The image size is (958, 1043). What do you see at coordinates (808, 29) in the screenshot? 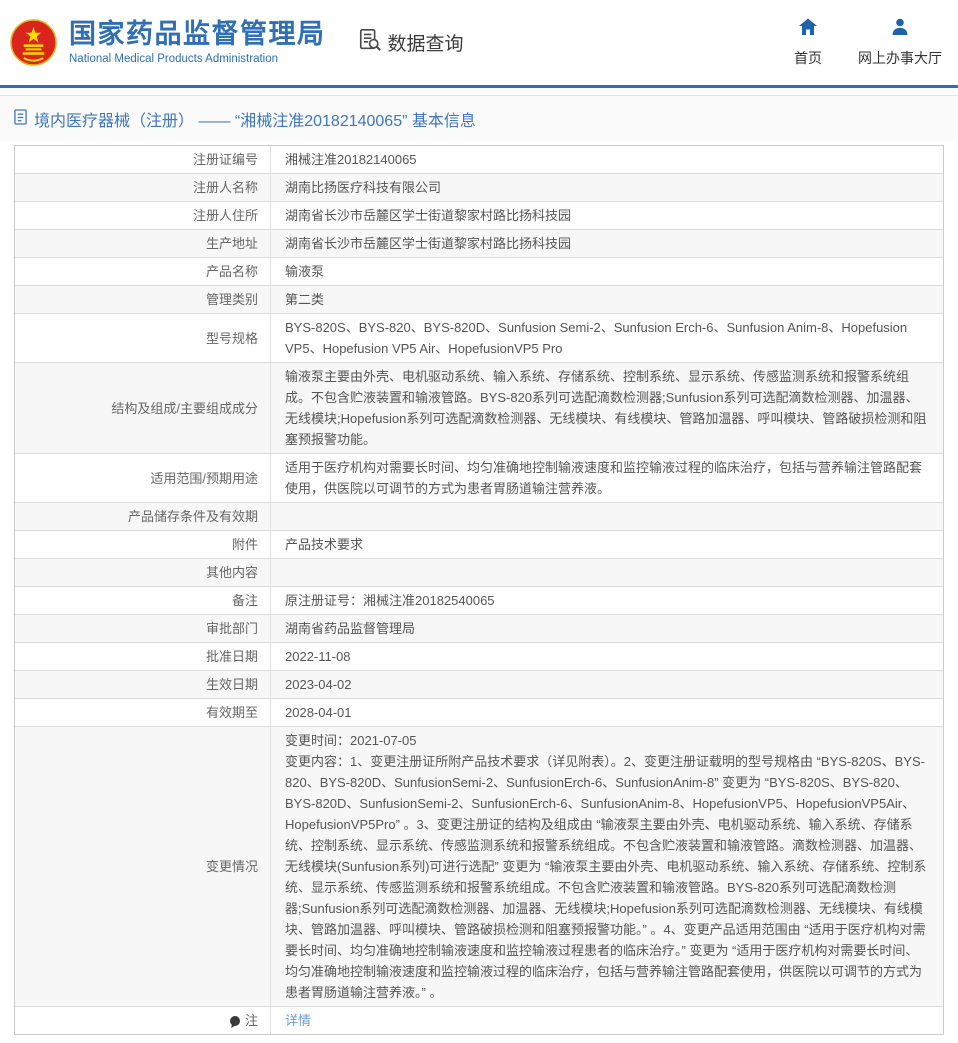
I see `home-icon` at bounding box center [808, 29].